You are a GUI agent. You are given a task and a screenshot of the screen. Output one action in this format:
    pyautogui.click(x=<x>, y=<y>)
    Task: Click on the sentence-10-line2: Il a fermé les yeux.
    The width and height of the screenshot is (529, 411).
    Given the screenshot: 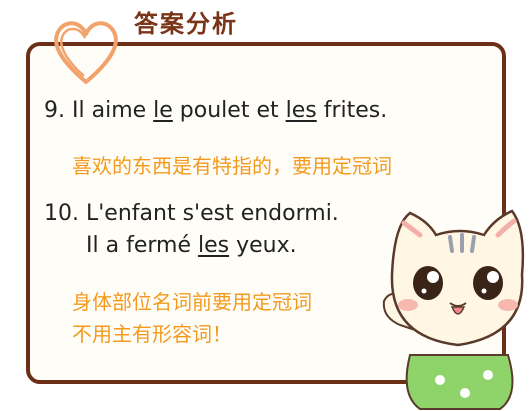 What is the action you would take?
    pyautogui.click(x=191, y=245)
    